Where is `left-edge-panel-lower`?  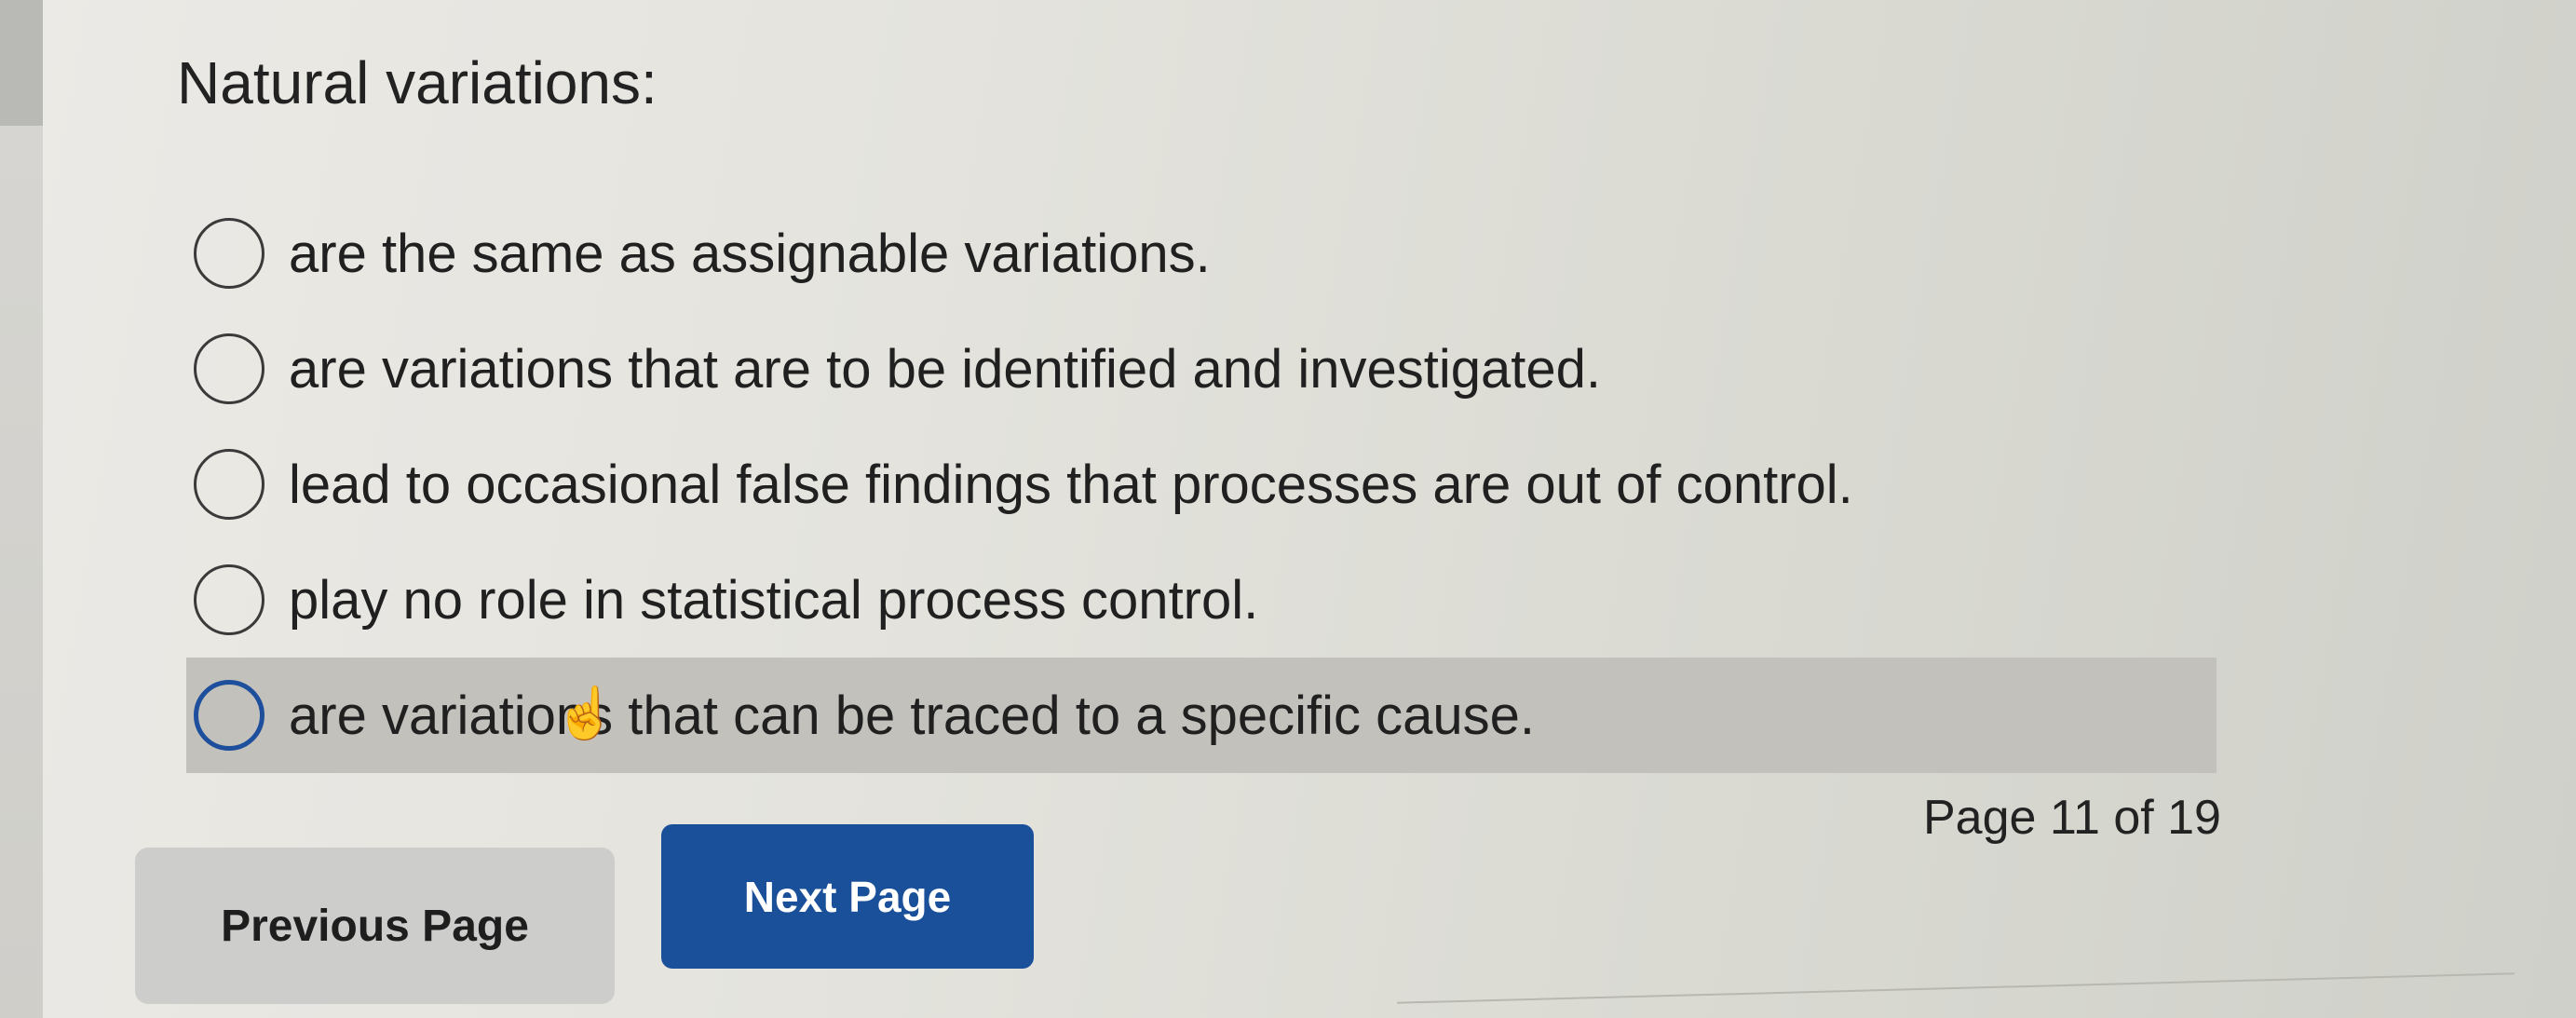 left-edge-panel-lower is located at coordinates (21, 572).